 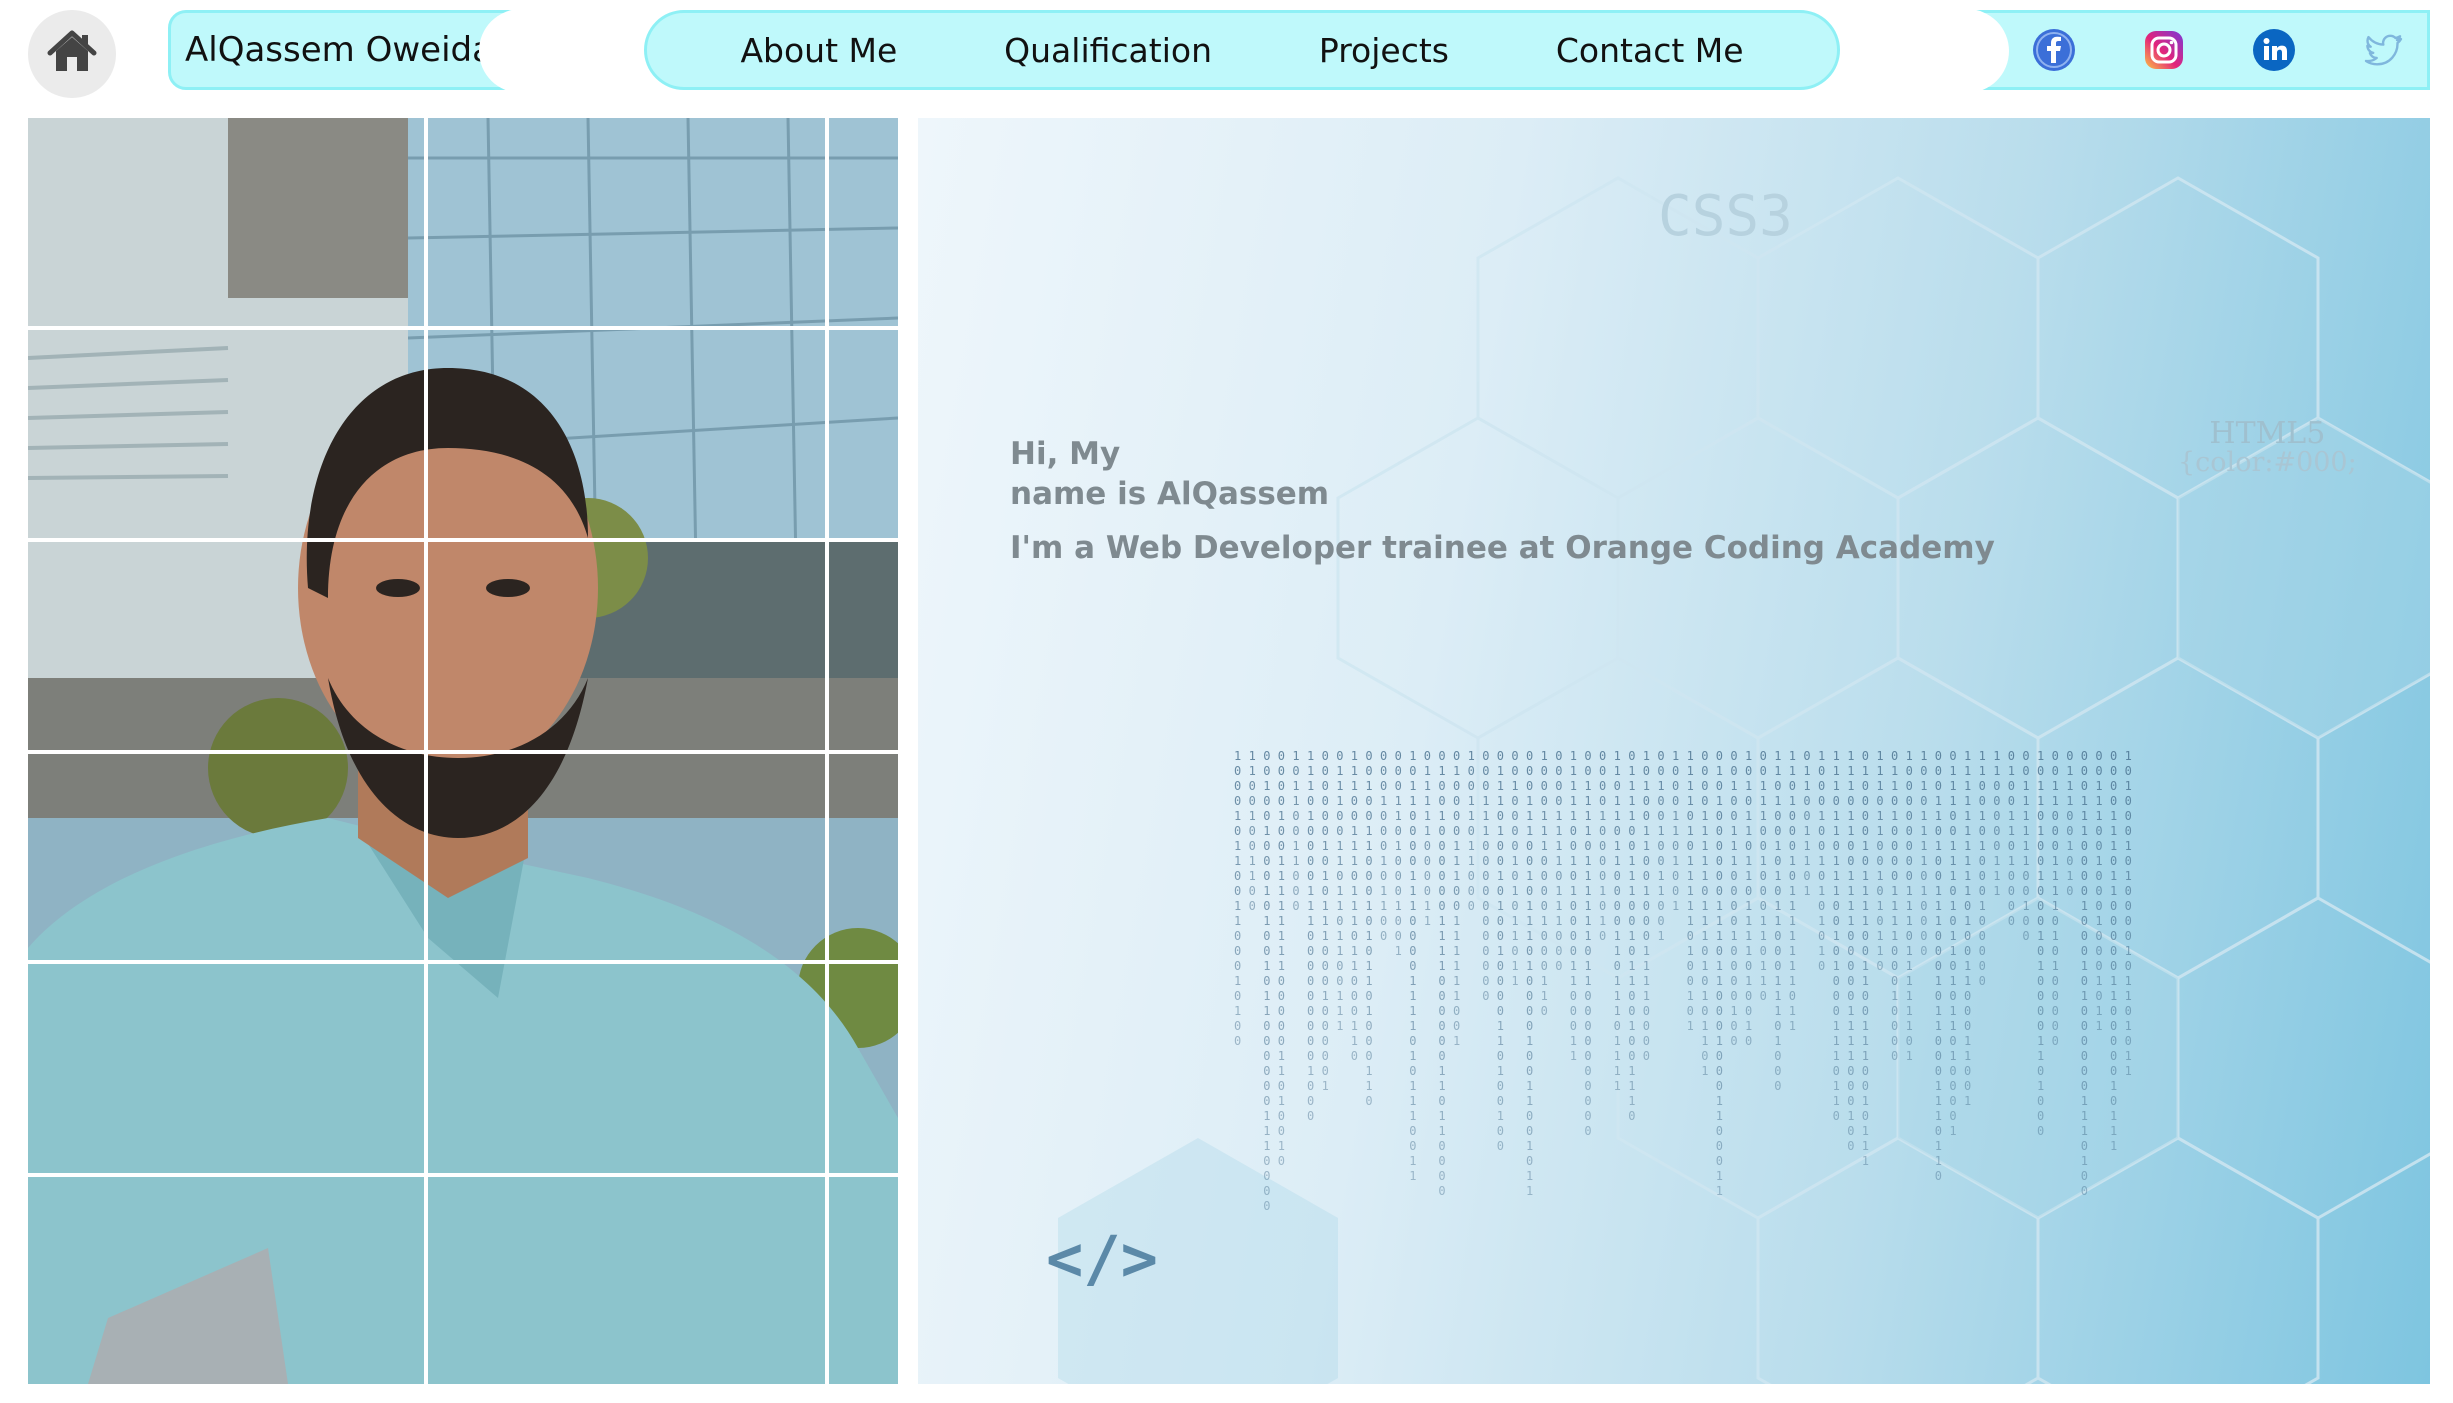 What do you see at coordinates (2274, 50) in the screenshot?
I see `linkedin-icon` at bounding box center [2274, 50].